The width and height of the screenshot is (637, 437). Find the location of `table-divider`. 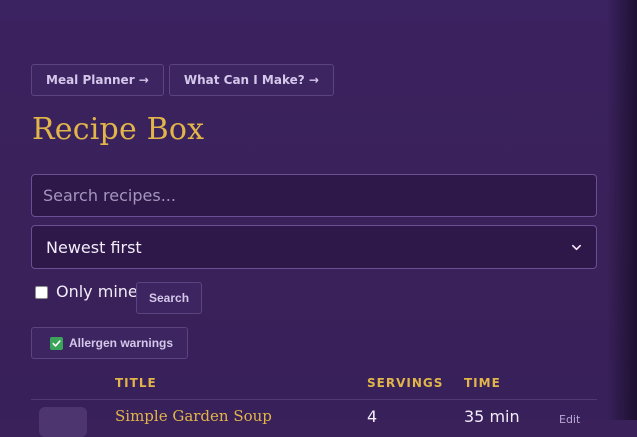

table-divider is located at coordinates (314, 399).